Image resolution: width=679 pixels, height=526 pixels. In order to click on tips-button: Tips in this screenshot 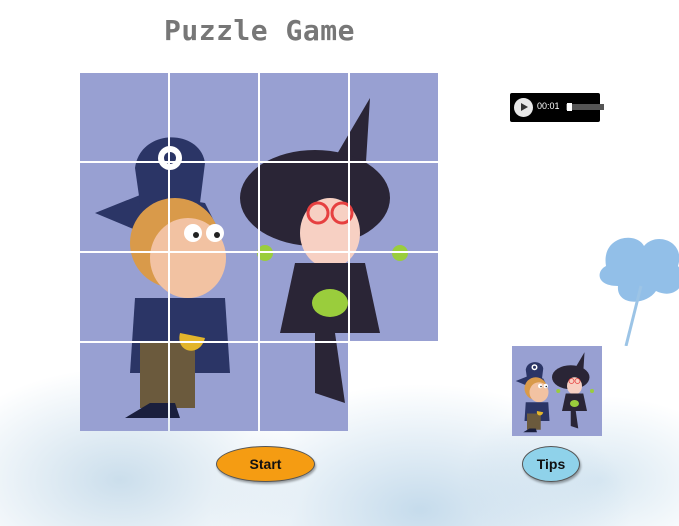, I will do `click(551, 464)`.